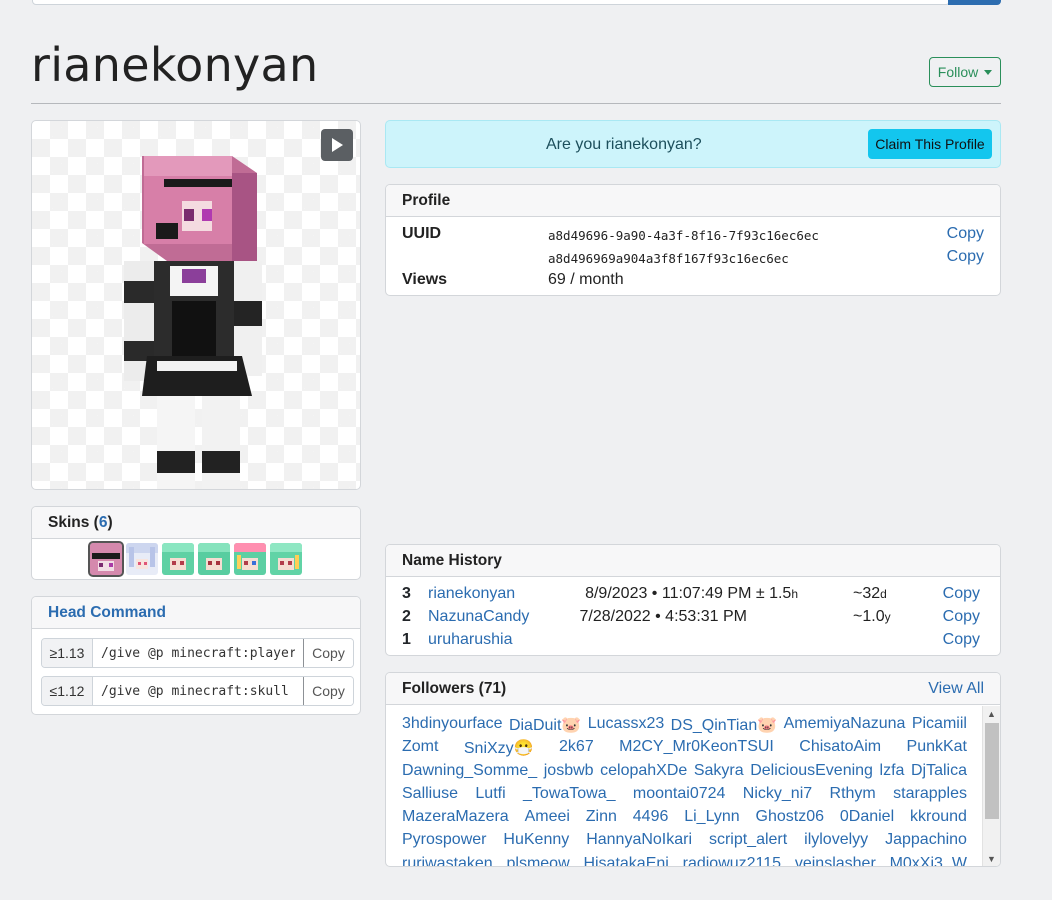  What do you see at coordinates (939, 773) in the screenshot?
I see `follower-link: DjTalica` at bounding box center [939, 773].